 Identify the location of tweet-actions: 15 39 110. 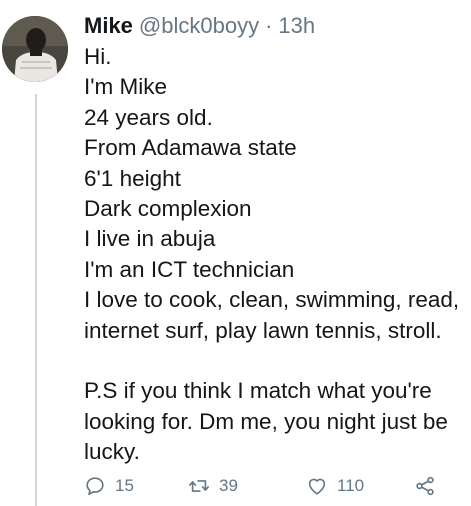
(274, 486).